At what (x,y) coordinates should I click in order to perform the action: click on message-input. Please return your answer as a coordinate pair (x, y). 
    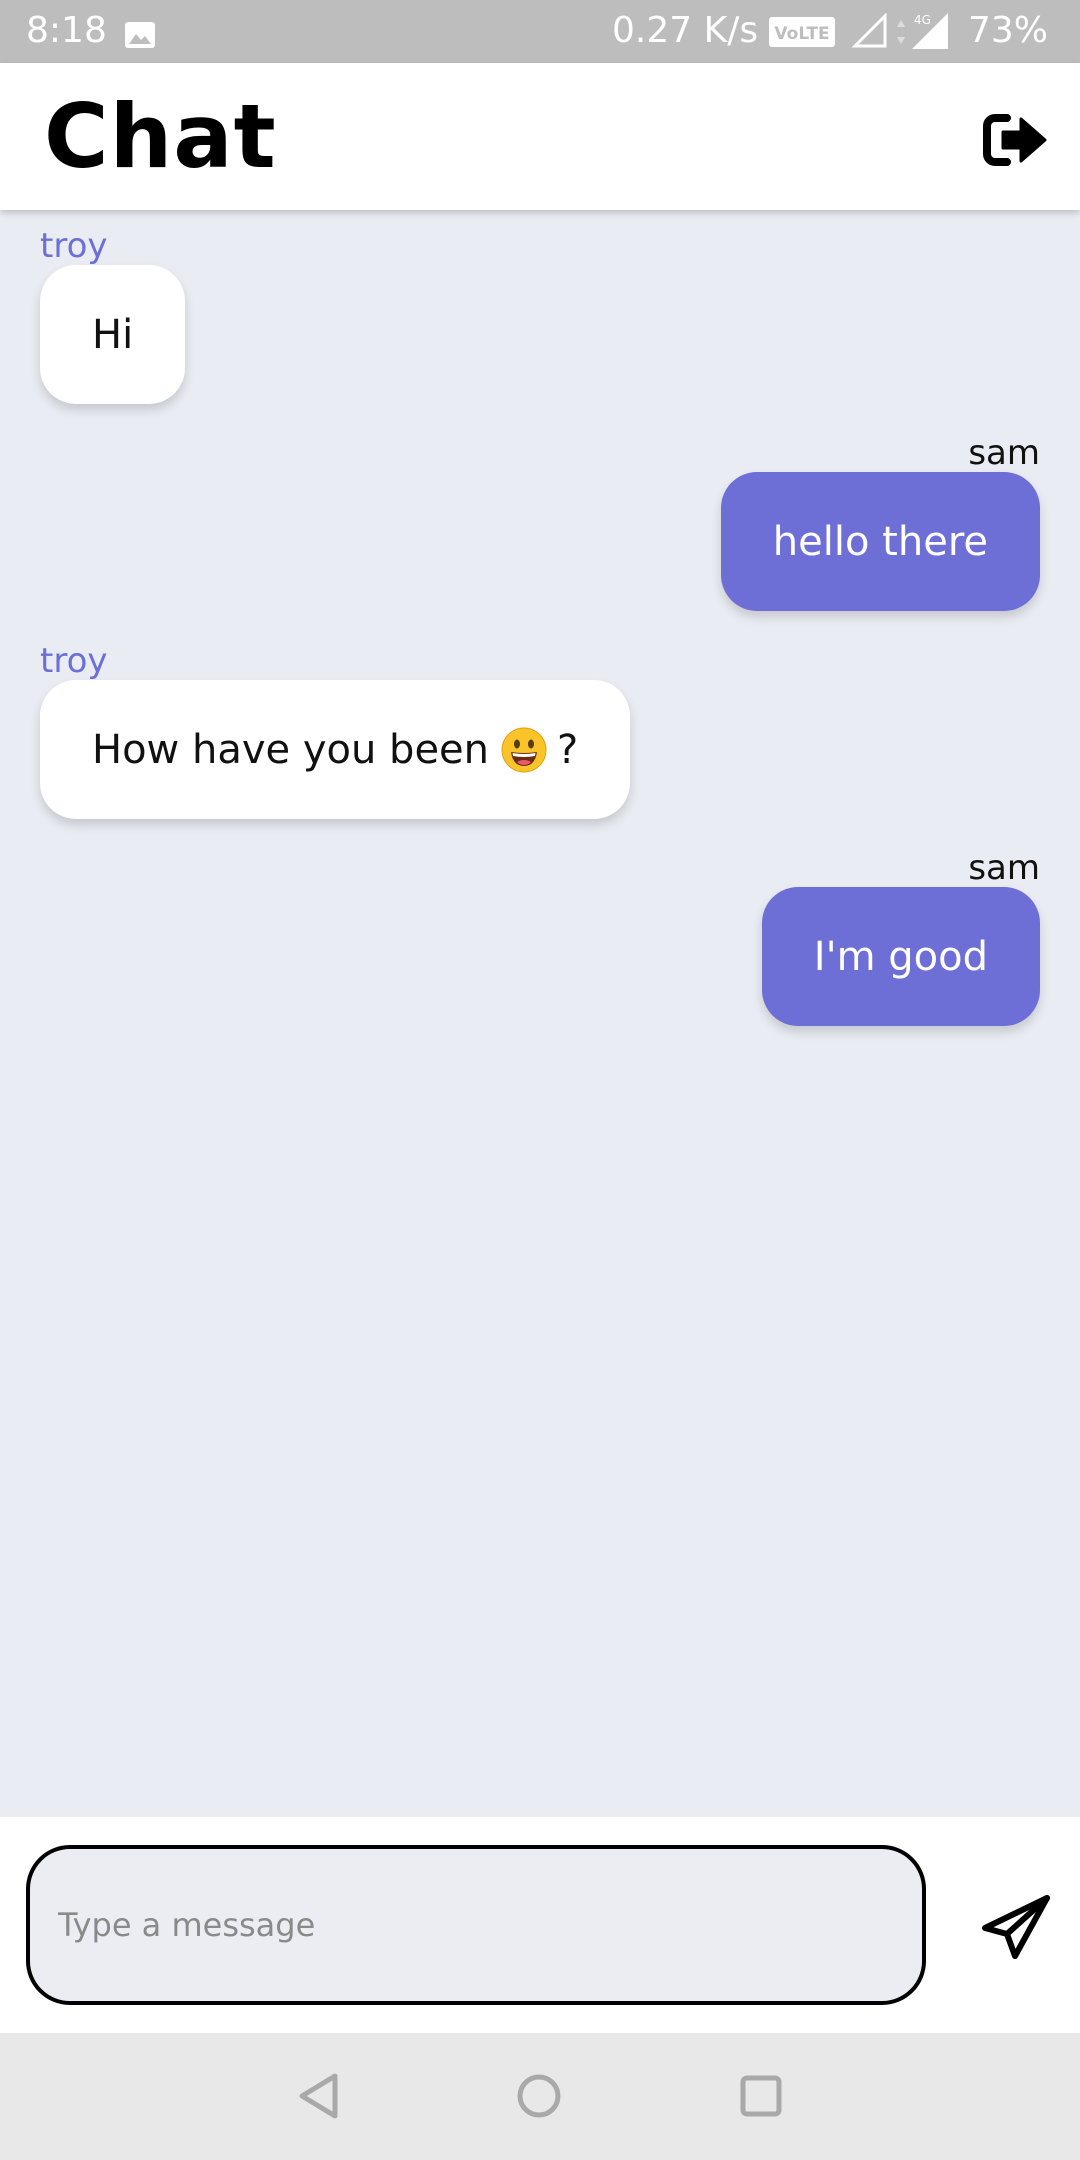
    Looking at the image, I should click on (476, 1925).